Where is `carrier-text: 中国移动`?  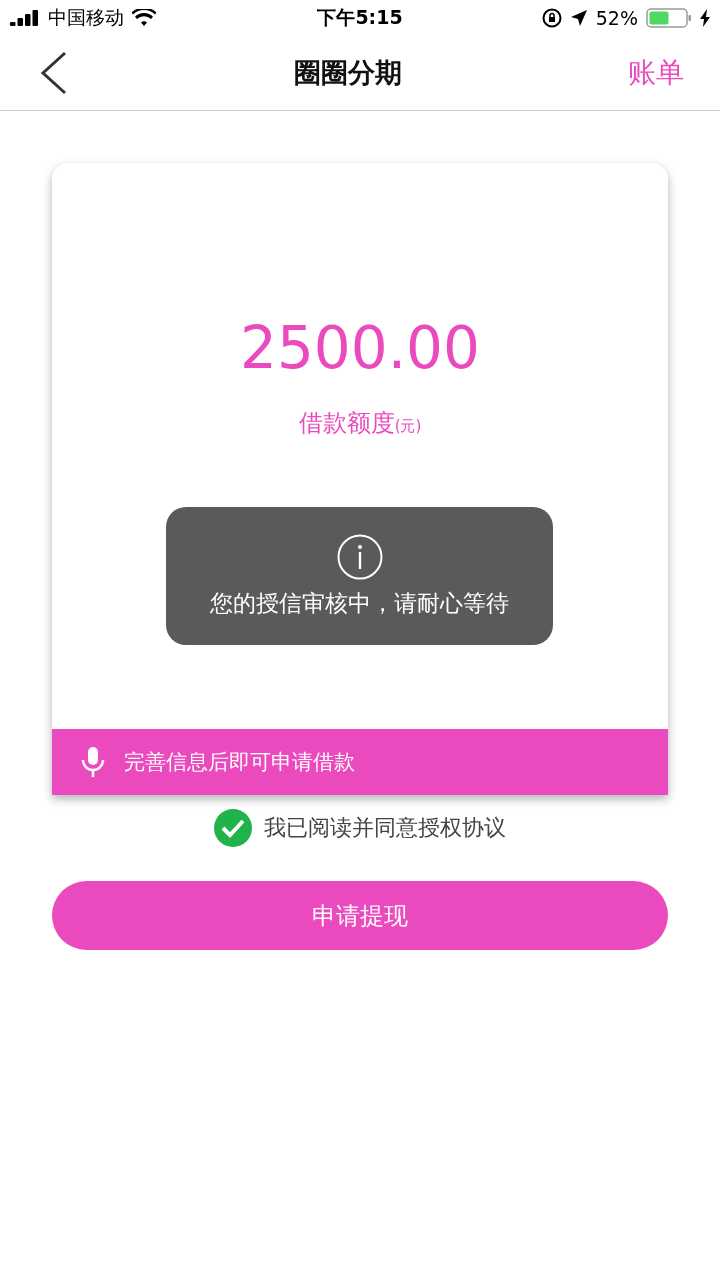 carrier-text: 中国移动 is located at coordinates (86, 17).